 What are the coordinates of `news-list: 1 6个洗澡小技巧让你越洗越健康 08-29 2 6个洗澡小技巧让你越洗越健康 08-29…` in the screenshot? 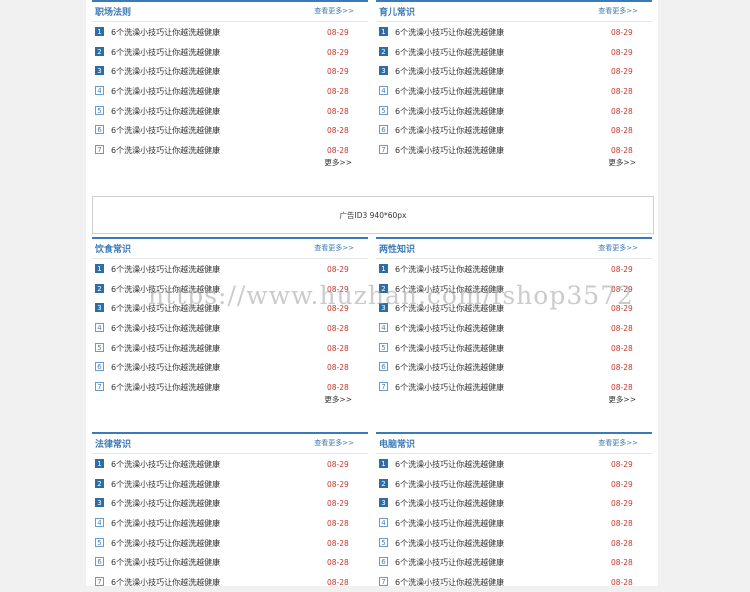 It's located at (230, 523).